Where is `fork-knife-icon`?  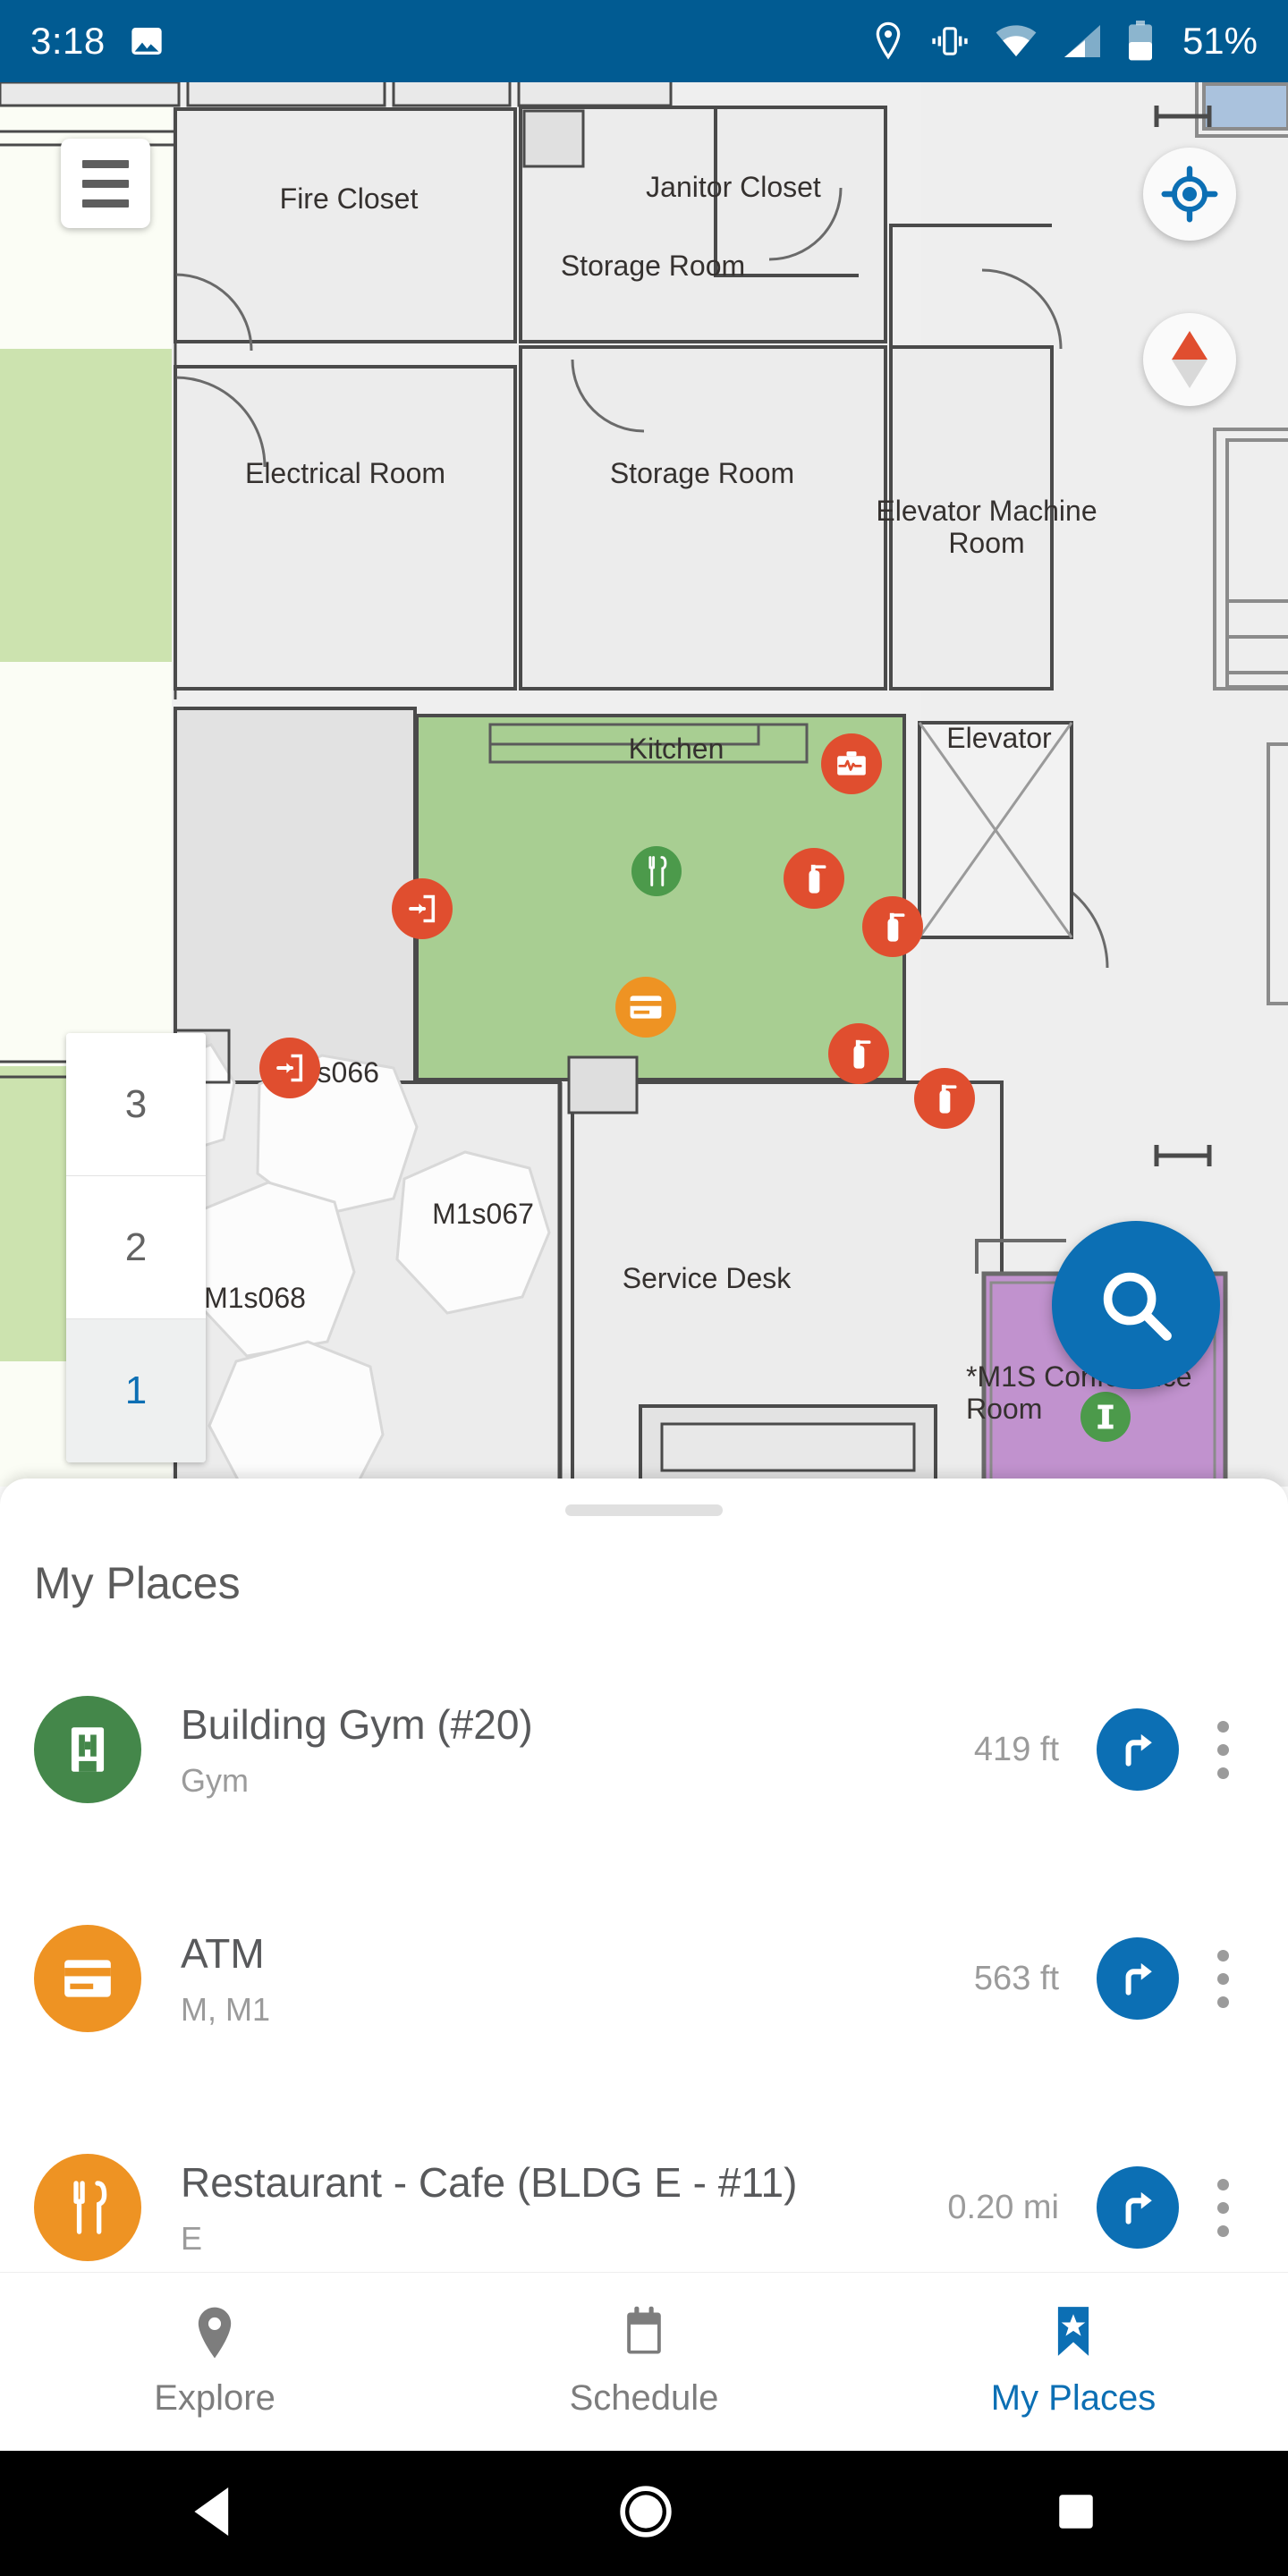 fork-knife-icon is located at coordinates (657, 871).